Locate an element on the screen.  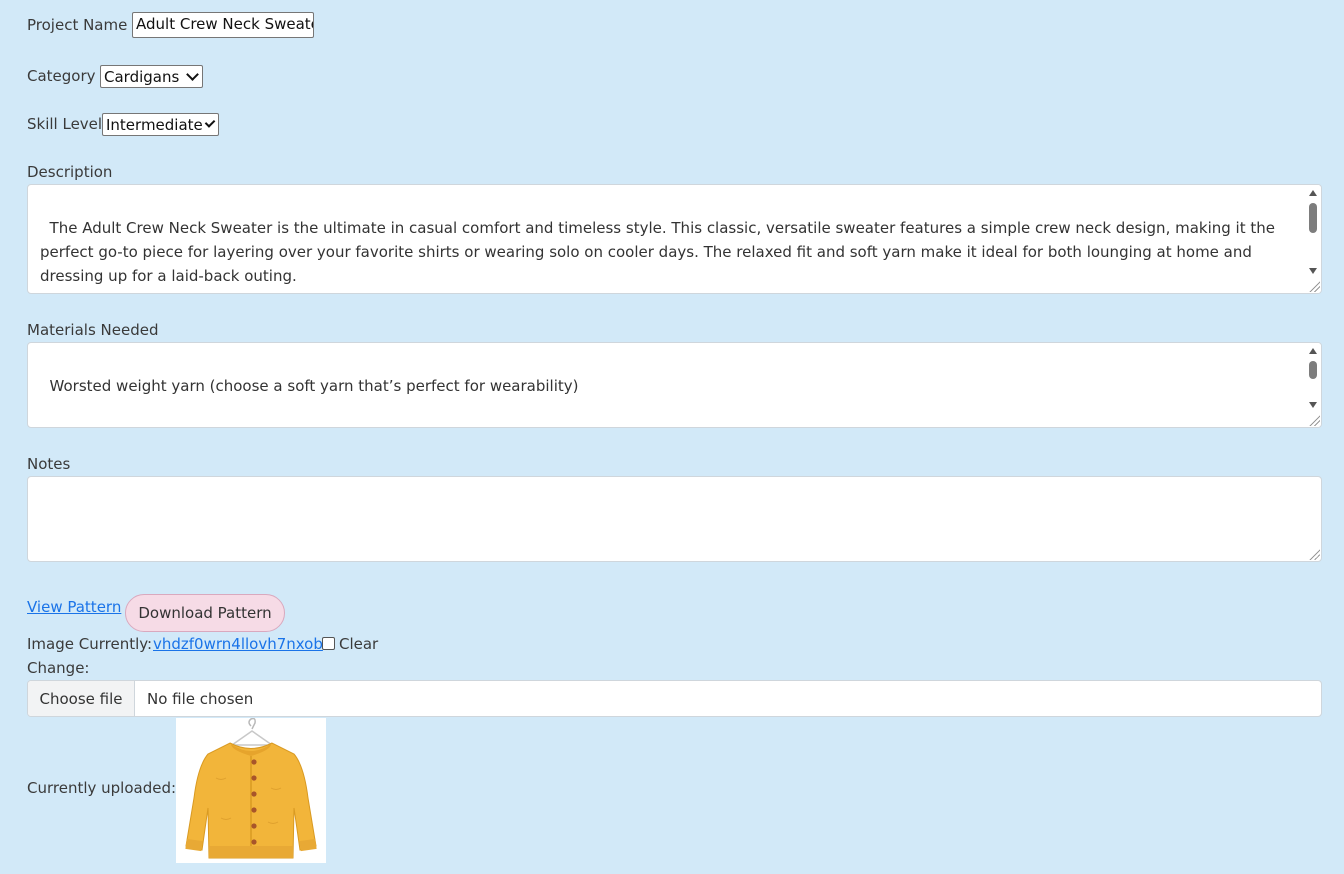
category-selected-value: Cardigans is located at coordinates (142, 76).